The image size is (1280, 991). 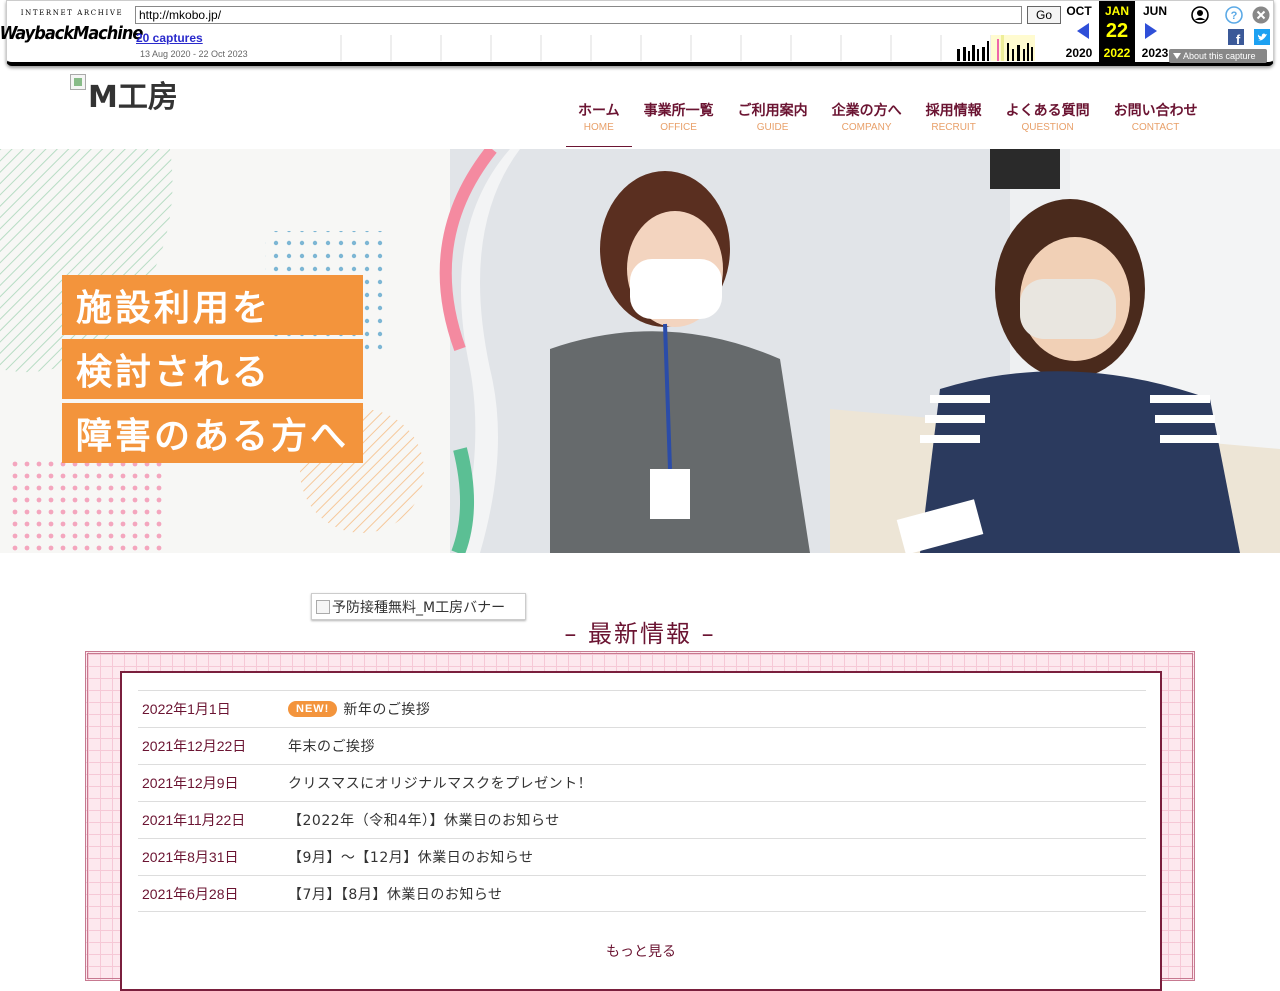 What do you see at coordinates (424, 820) in the screenshot?
I see `news-title: 【2022年（令和4年）】休業日のお知らせ` at bounding box center [424, 820].